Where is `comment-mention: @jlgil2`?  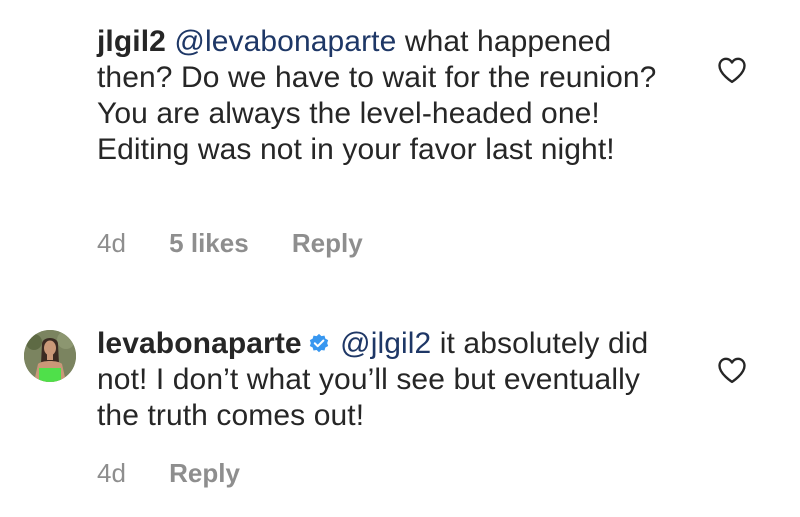 comment-mention: @jlgil2 is located at coordinates (385, 343).